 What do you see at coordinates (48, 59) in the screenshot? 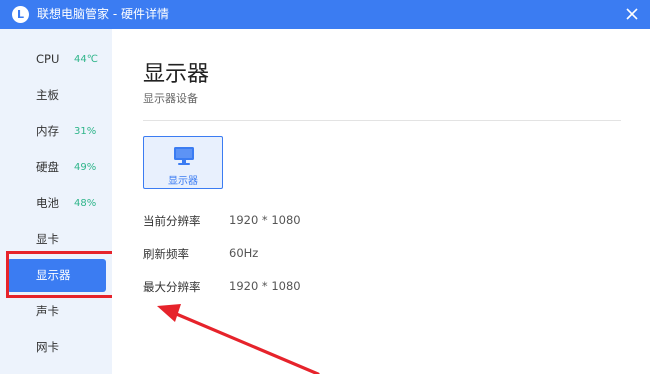
I see `sidebar-item-label: CPU` at bounding box center [48, 59].